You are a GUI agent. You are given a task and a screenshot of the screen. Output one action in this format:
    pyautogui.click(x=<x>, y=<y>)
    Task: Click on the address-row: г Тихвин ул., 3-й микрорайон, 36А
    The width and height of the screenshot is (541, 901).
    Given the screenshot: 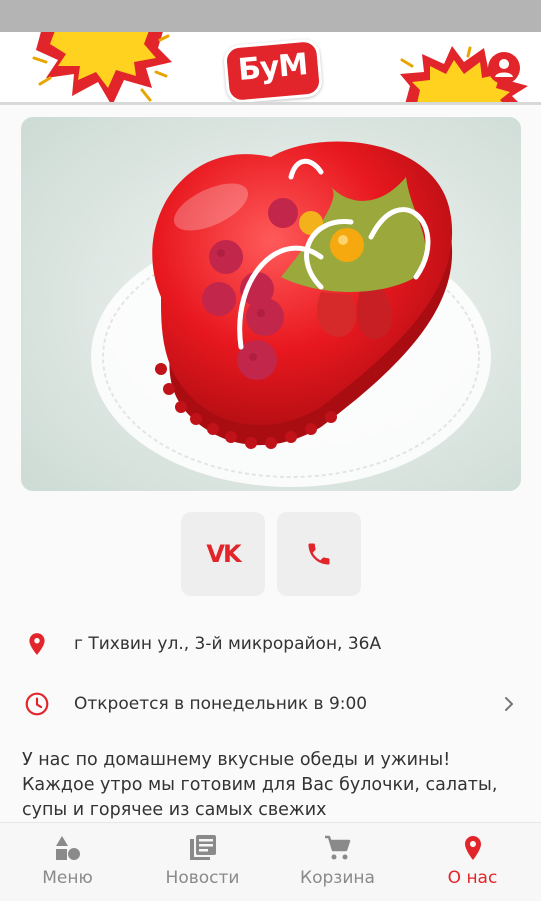 What is the action you would take?
    pyautogui.click(x=270, y=644)
    